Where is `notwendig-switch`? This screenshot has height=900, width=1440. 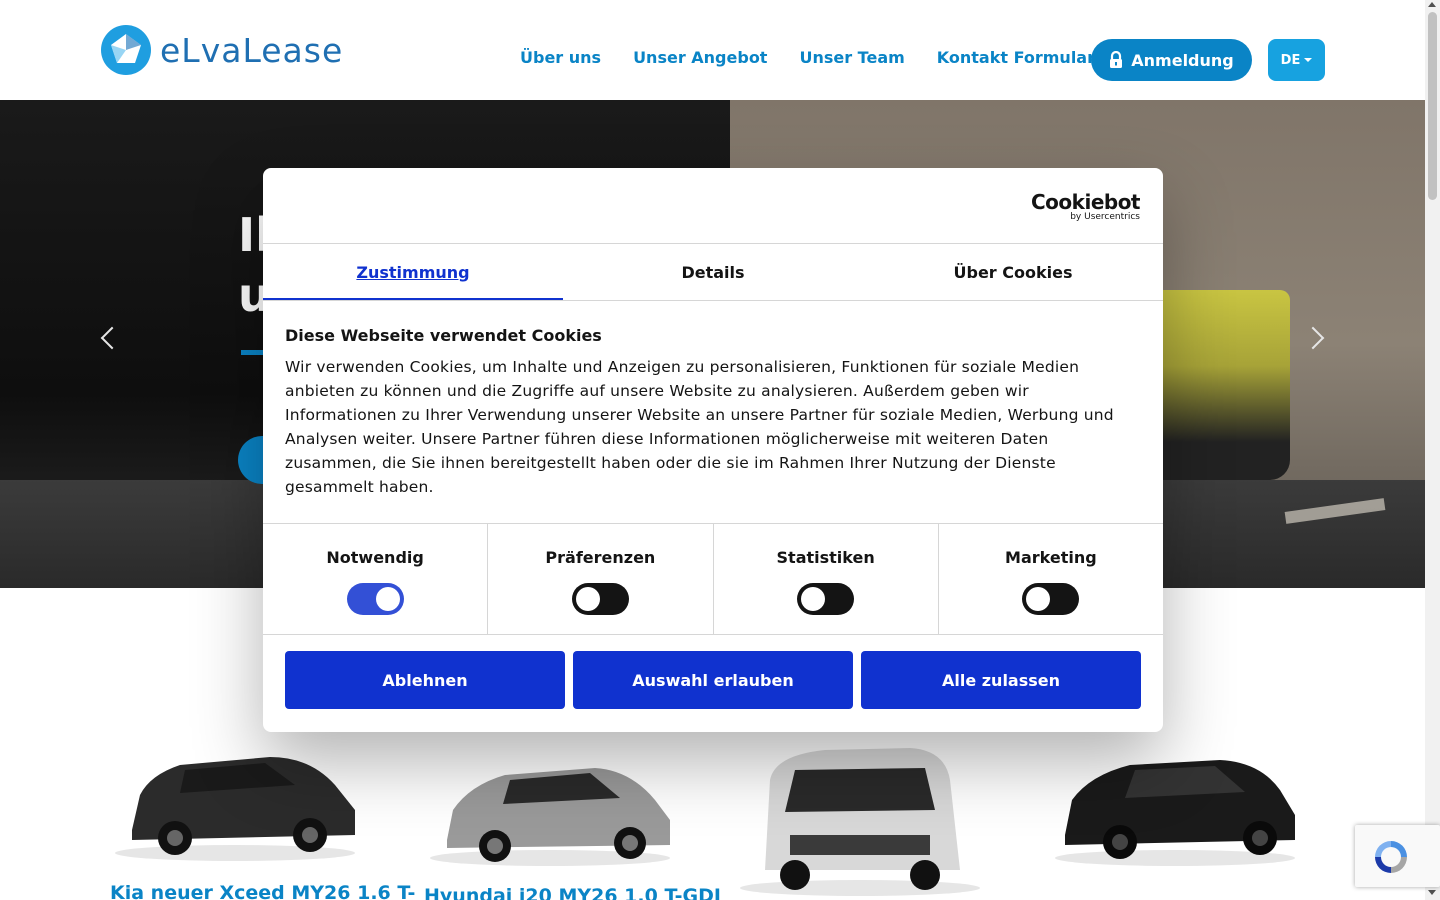 notwendig-switch is located at coordinates (375, 599).